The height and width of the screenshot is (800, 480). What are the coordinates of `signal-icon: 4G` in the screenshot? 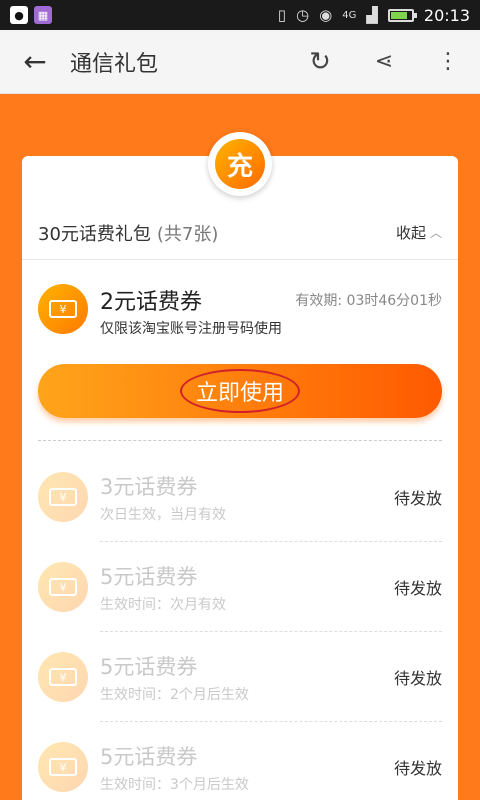 It's located at (349, 15).